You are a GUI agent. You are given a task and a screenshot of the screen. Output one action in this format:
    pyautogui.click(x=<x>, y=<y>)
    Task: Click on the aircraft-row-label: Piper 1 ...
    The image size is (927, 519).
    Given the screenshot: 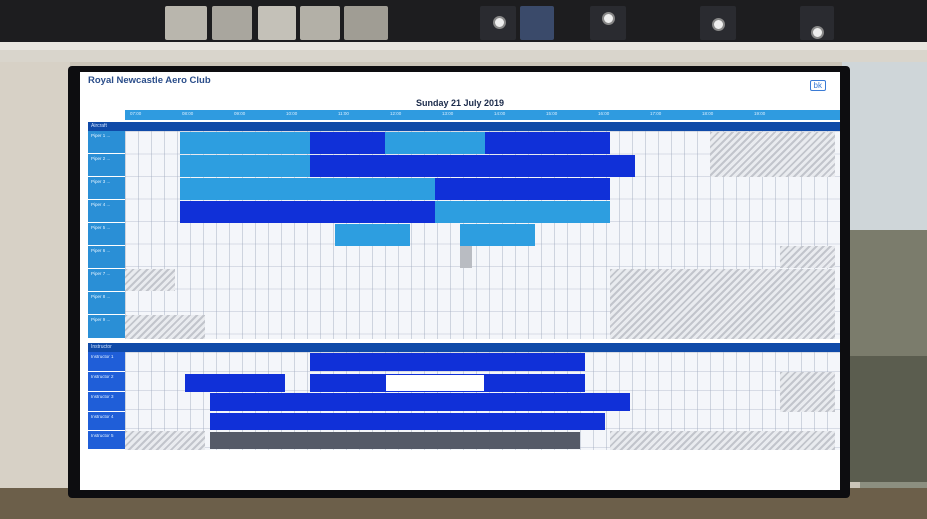 What is the action you would take?
    pyautogui.click(x=106, y=142)
    